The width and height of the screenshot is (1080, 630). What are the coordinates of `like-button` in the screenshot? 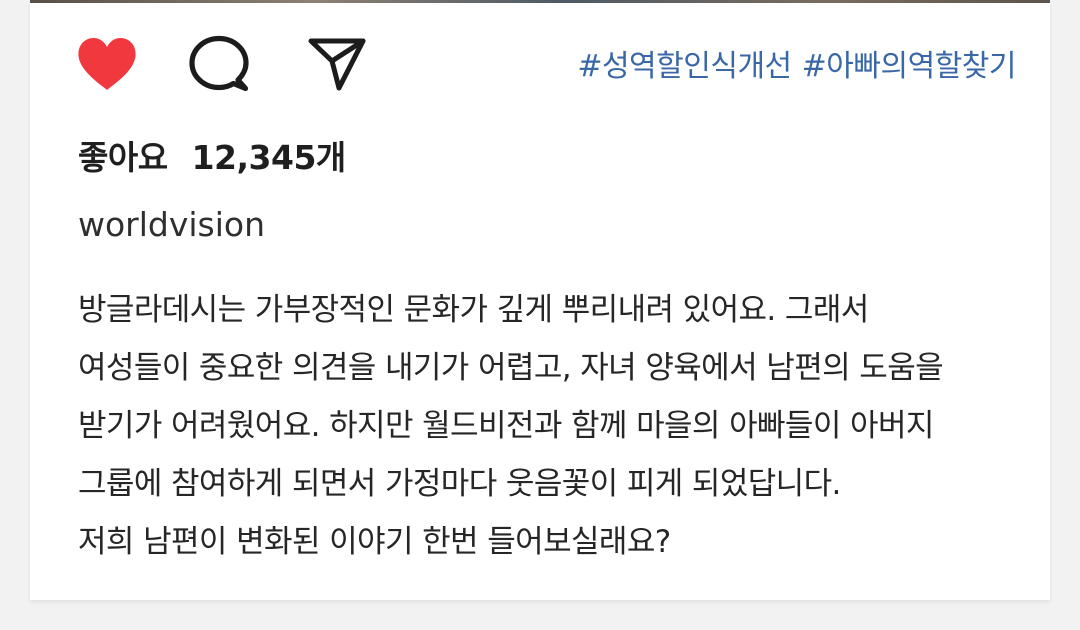 It's located at (107, 64).